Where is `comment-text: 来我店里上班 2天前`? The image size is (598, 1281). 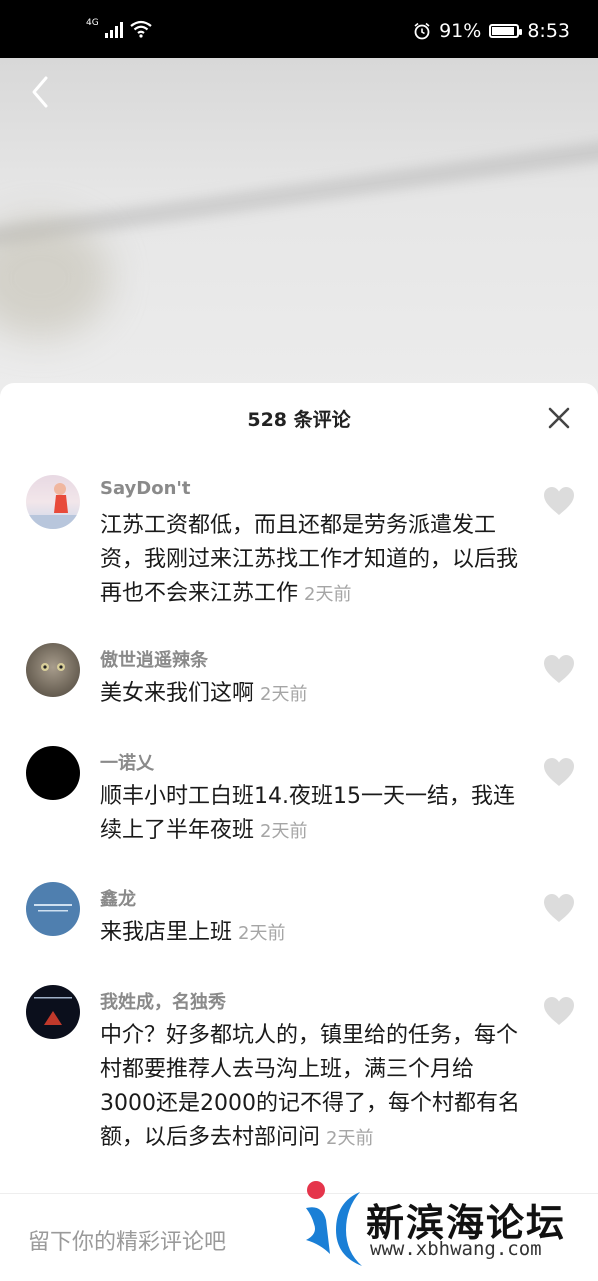
comment-text: 来我店里上班 2天前 is located at coordinates (193, 932).